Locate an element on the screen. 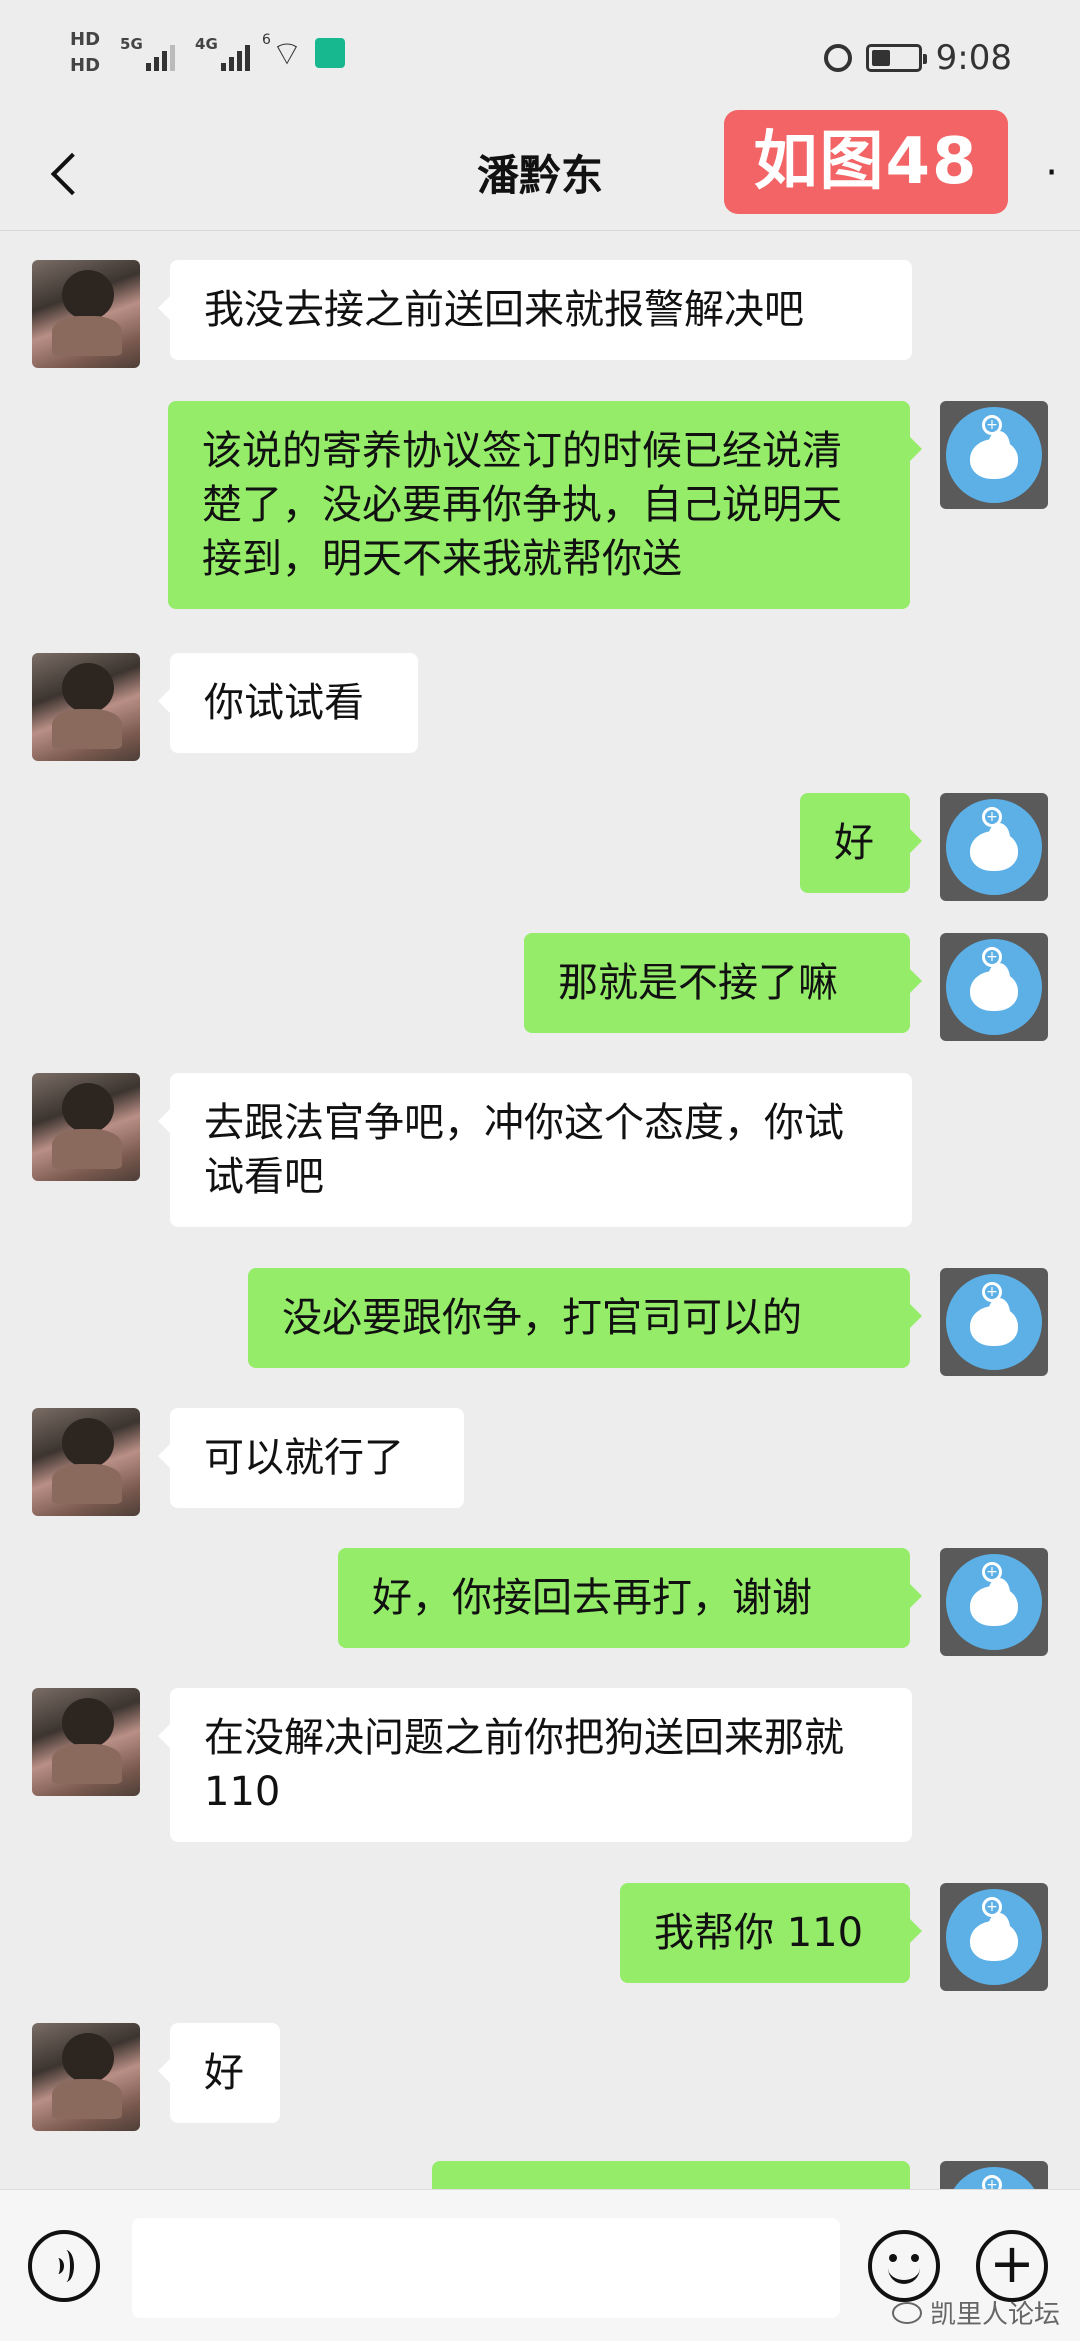 This screenshot has height=2341, width=1080. hd-label-2: HD is located at coordinates (85, 65).